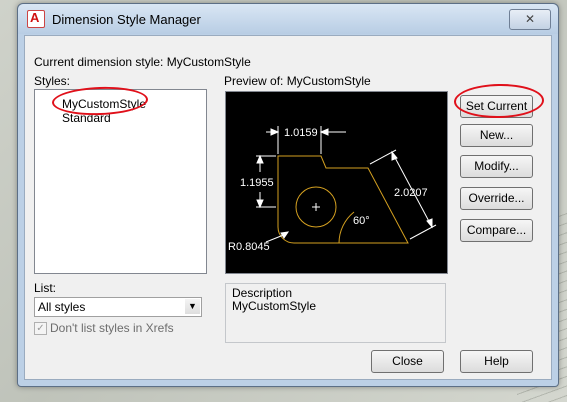  I want to click on preview-drawing: 1.0159 1.1955 2.0207 60° R0.8045, so click(332, 189).